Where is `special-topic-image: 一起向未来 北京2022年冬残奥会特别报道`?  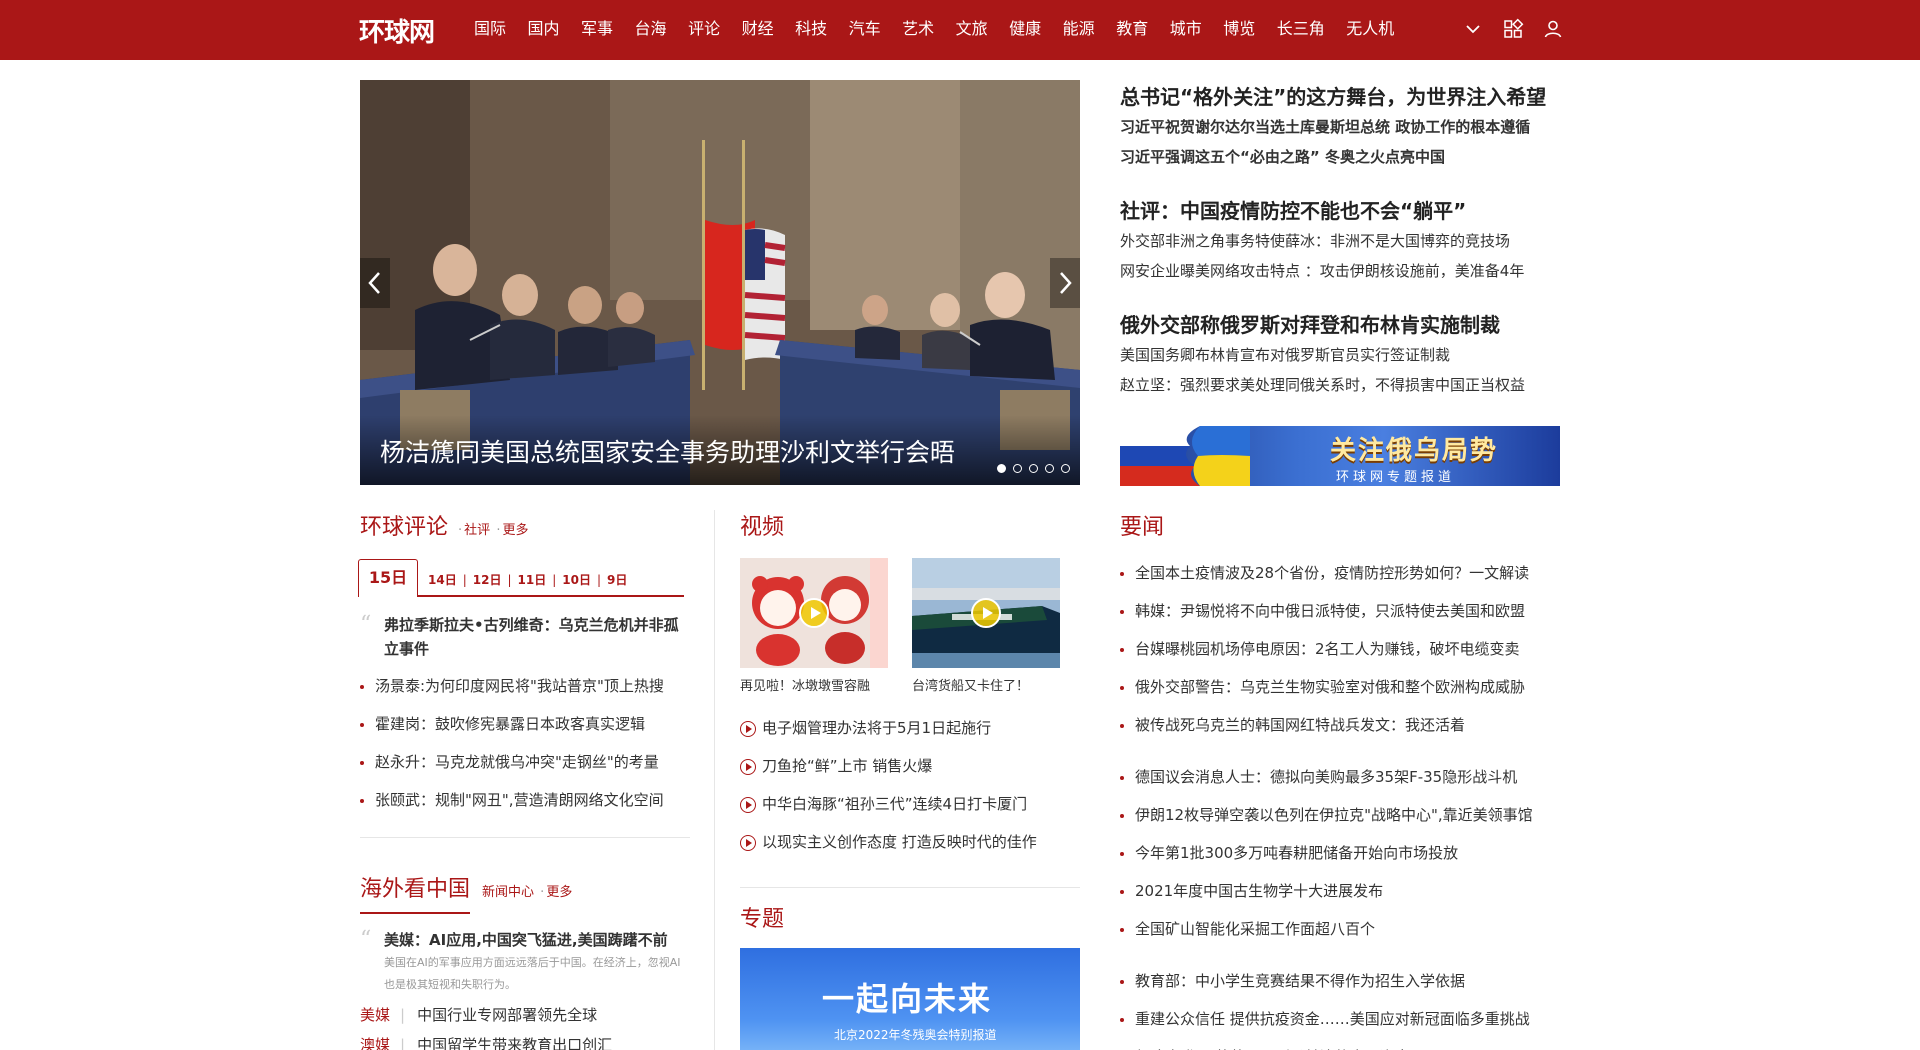 special-topic-image: 一起向未来 北京2022年冬残奥会特别报道 is located at coordinates (910, 999).